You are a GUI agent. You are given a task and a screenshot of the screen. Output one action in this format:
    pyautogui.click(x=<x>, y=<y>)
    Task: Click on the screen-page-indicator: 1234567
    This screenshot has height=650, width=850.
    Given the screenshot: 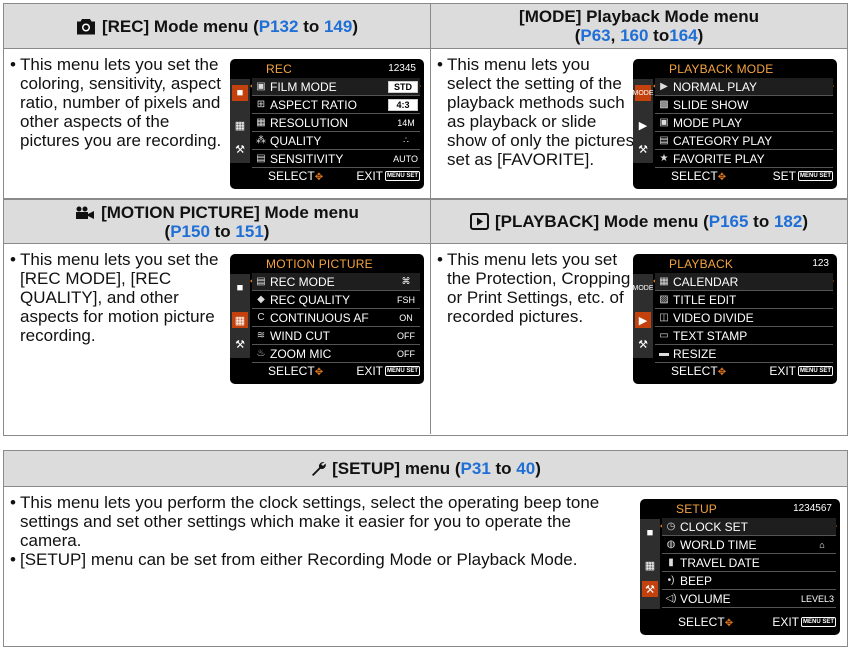 What is the action you would take?
    pyautogui.click(x=812, y=508)
    